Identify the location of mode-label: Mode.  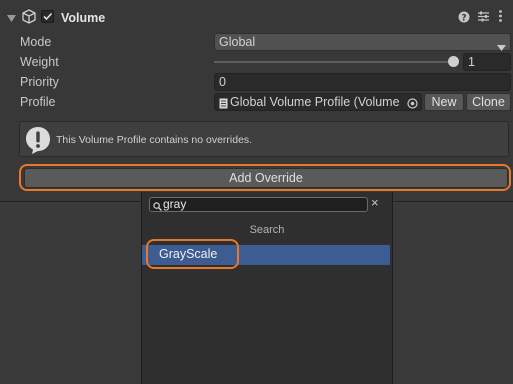
(36, 42).